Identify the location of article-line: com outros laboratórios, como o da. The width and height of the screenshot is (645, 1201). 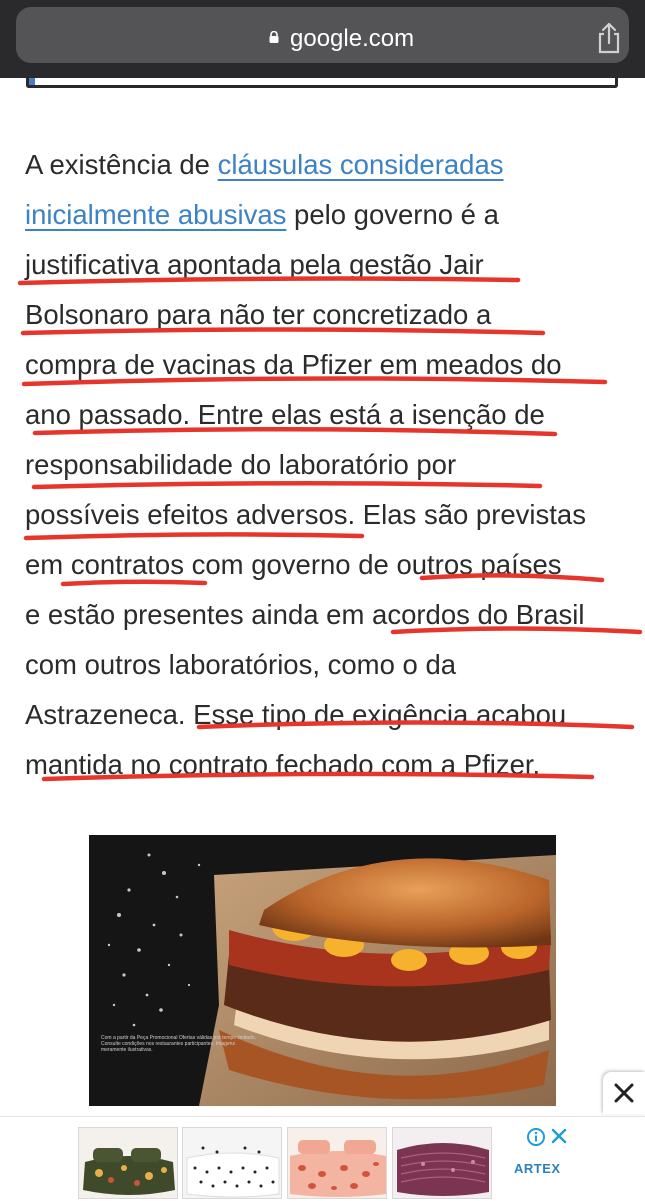
(330, 665).